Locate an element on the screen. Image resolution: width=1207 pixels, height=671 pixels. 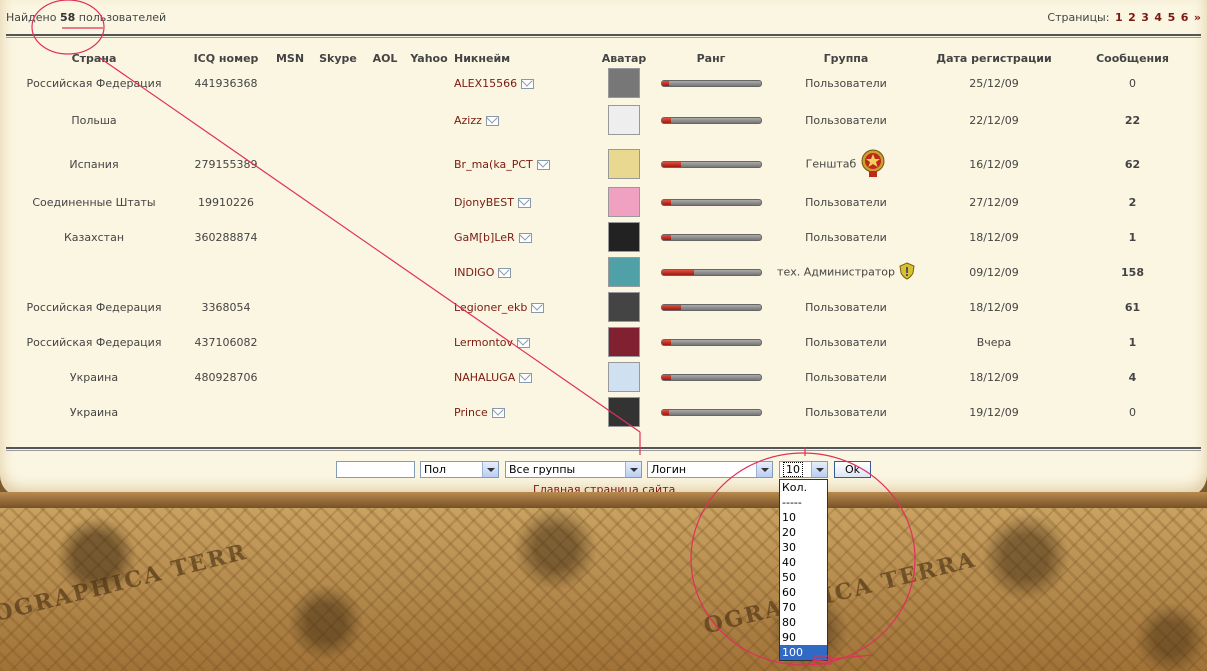
count-option: 50 is located at coordinates (803, 577).